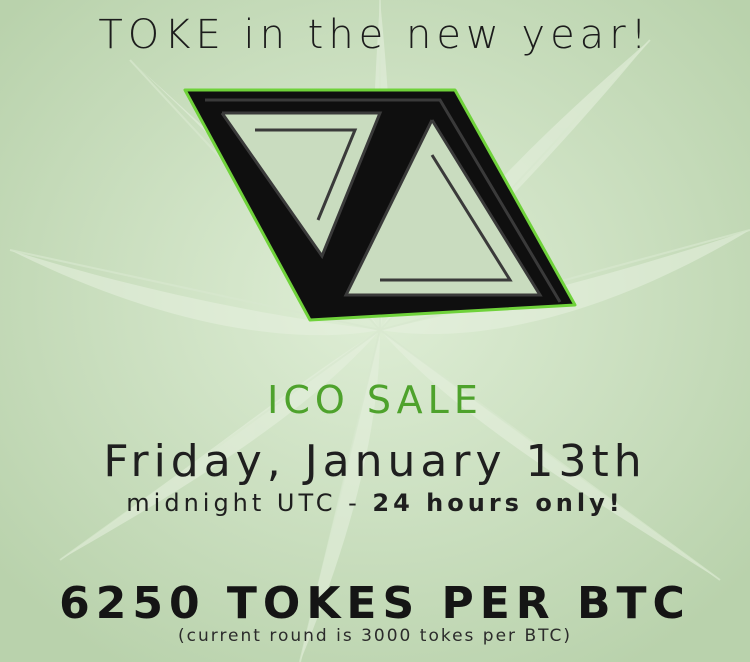  Describe the element at coordinates (375, 603) in the screenshot. I see `token-rate: 6250 TOKES PER BTC` at that location.